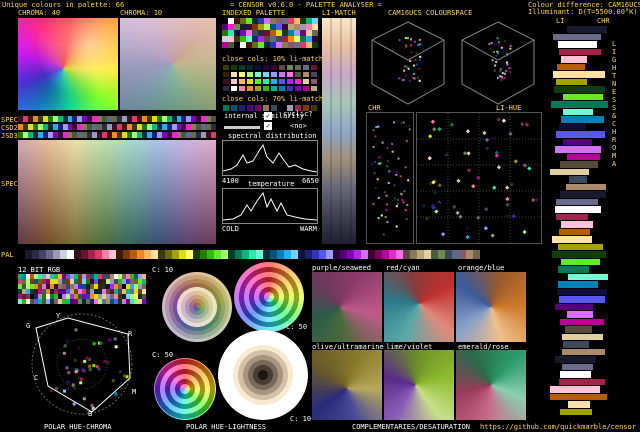 This screenshot has width=640, height=432. Describe the element at coordinates (315, 45) in the screenshot. I see `indexed-cell` at that location.